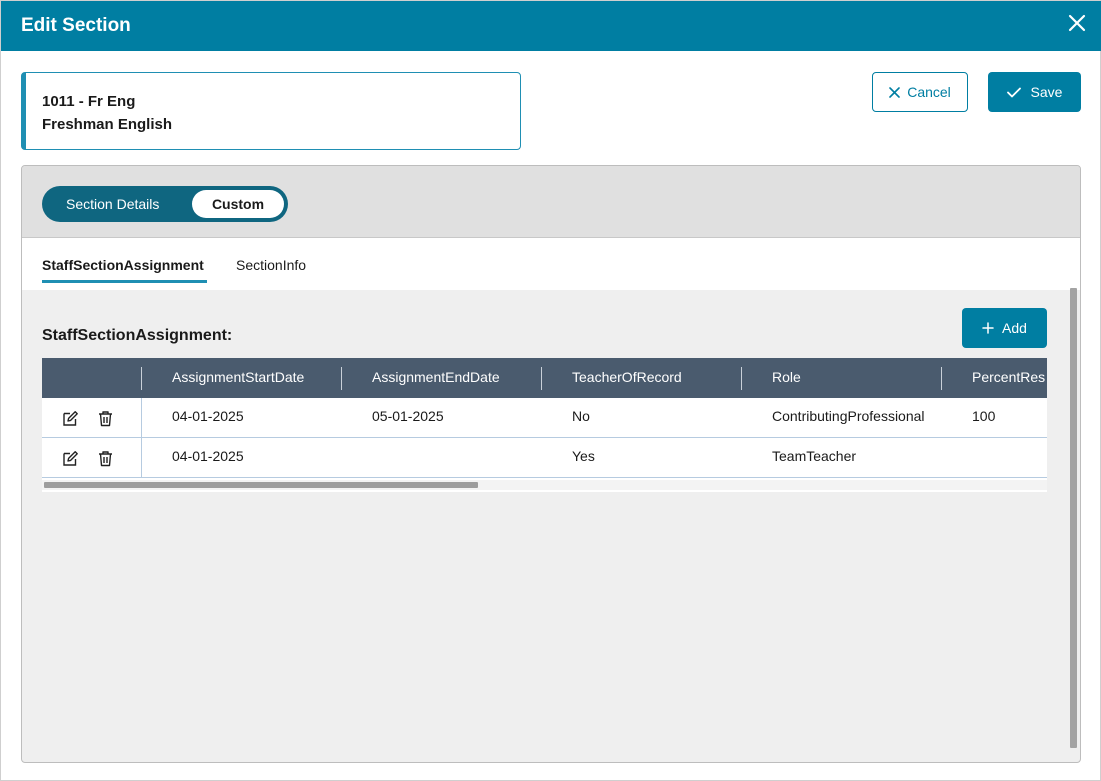 The height and width of the screenshot is (781, 1101). Describe the element at coordinates (107, 124) in the screenshot. I see `section-course-name: Freshman English` at that location.